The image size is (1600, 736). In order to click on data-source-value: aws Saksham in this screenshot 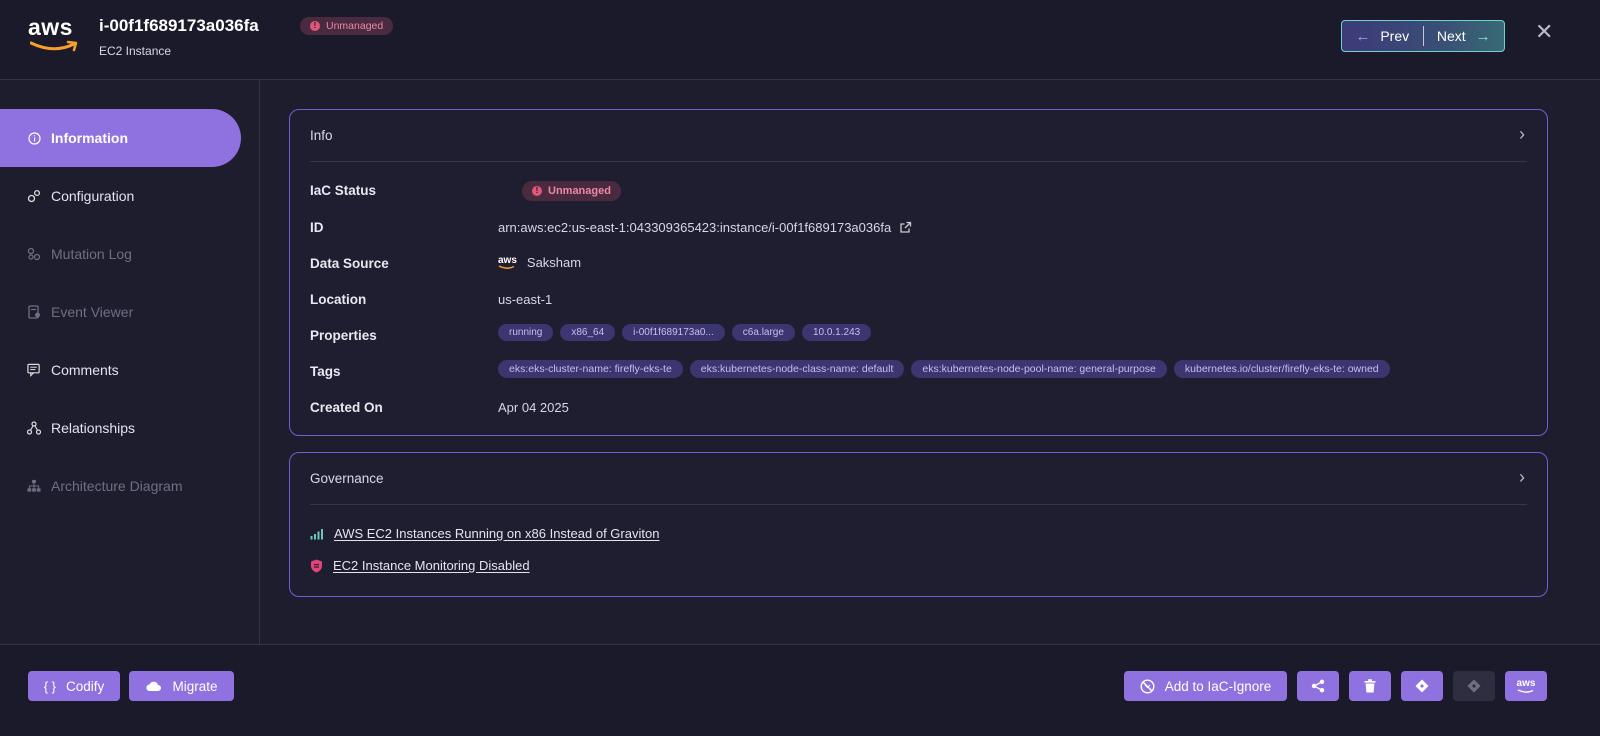, I will do `click(539, 262)`.